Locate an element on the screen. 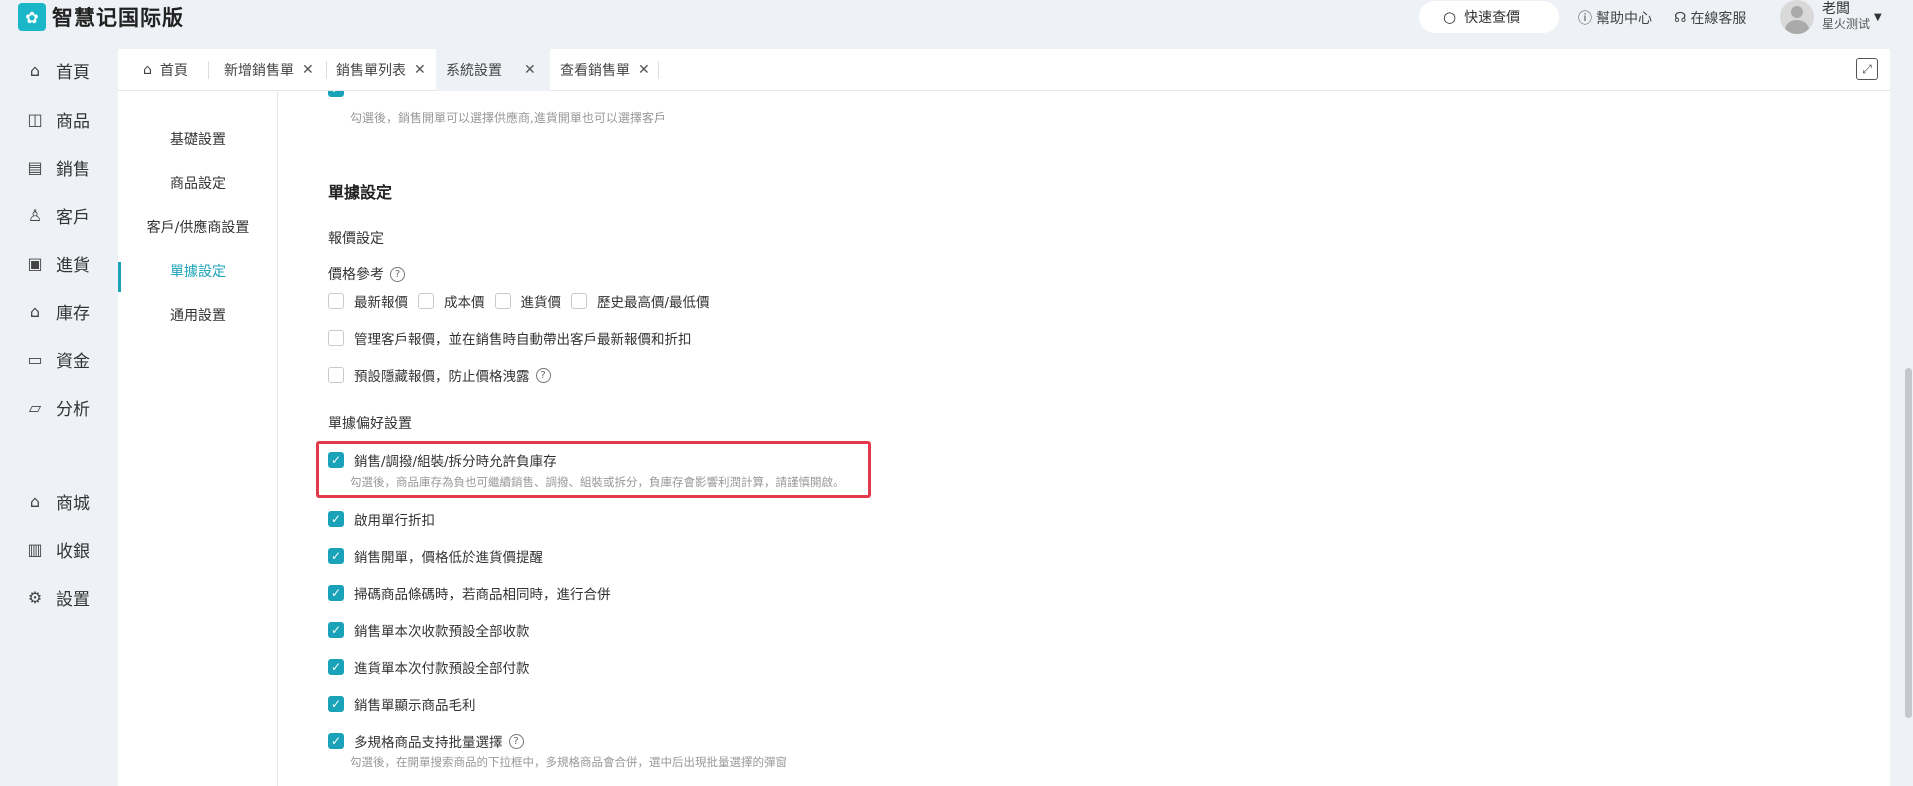  checkbox-high-low-price is located at coordinates (579, 301).